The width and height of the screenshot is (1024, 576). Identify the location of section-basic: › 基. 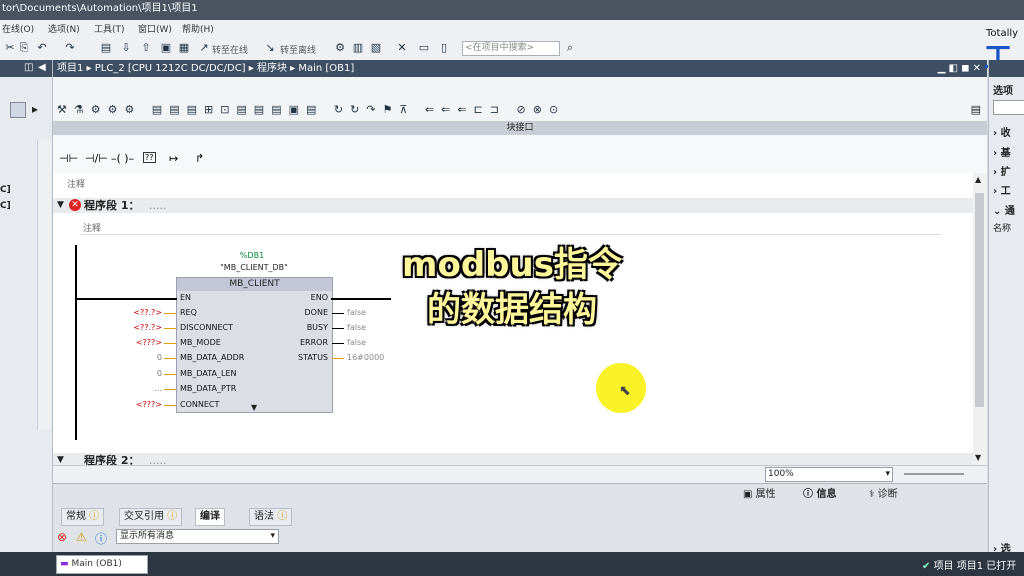
(1002, 151).